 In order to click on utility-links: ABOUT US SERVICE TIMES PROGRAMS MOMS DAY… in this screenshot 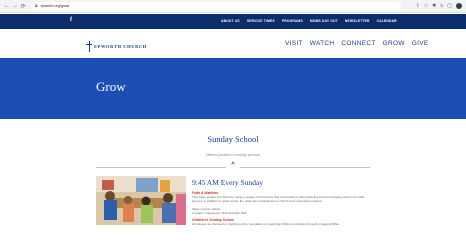, I will do `click(309, 21)`.